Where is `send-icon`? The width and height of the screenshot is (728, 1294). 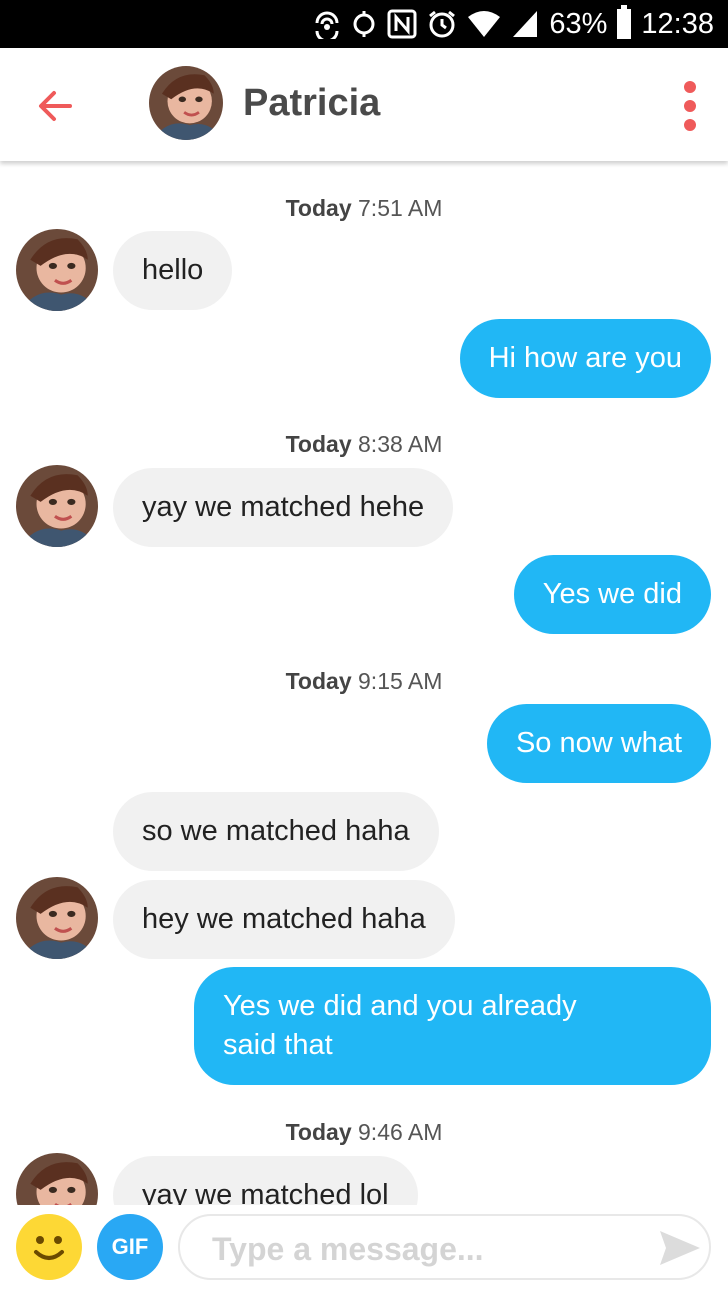
send-icon is located at coordinates (680, 1248).